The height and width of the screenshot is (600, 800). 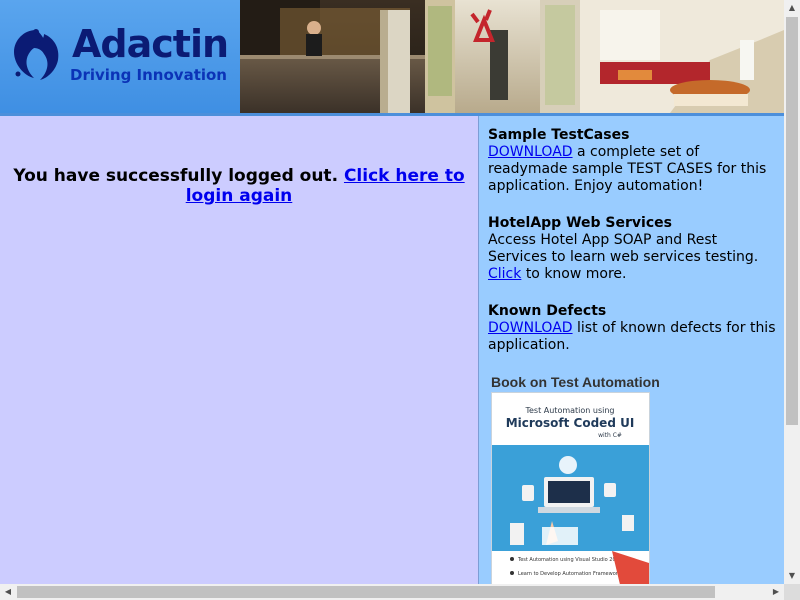 What do you see at coordinates (512, 56) in the screenshot?
I see `hotel-lobby-banner` at bounding box center [512, 56].